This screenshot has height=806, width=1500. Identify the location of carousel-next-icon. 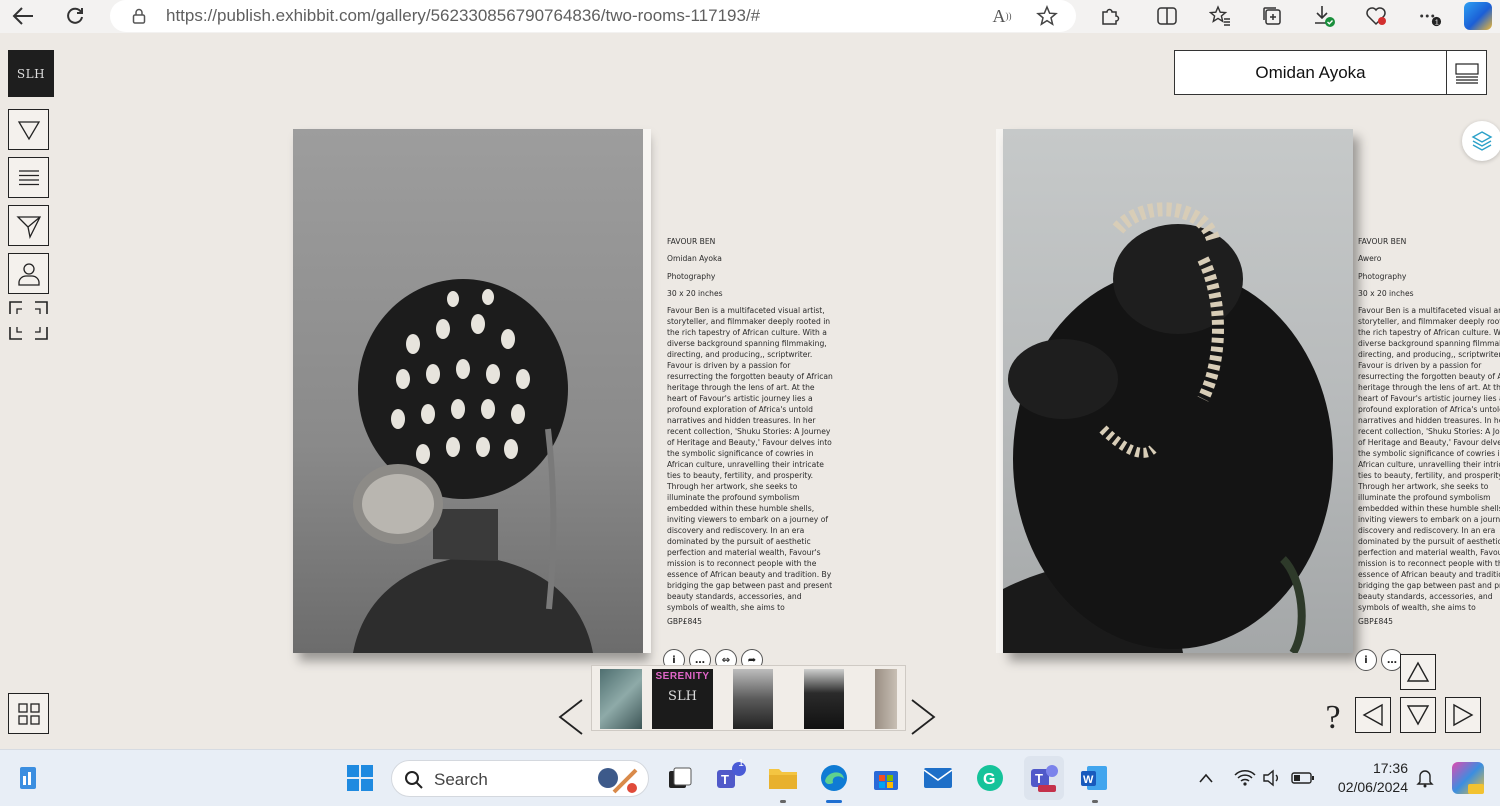
(923, 717).